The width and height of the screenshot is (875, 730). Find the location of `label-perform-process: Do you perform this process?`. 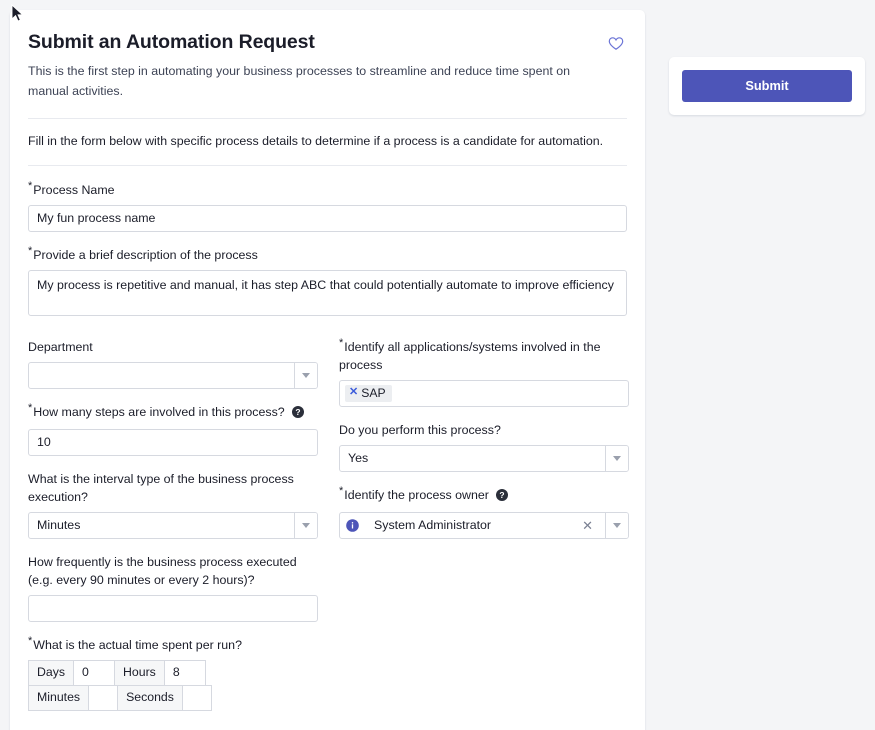

label-perform-process: Do you perform this process? is located at coordinates (420, 429).